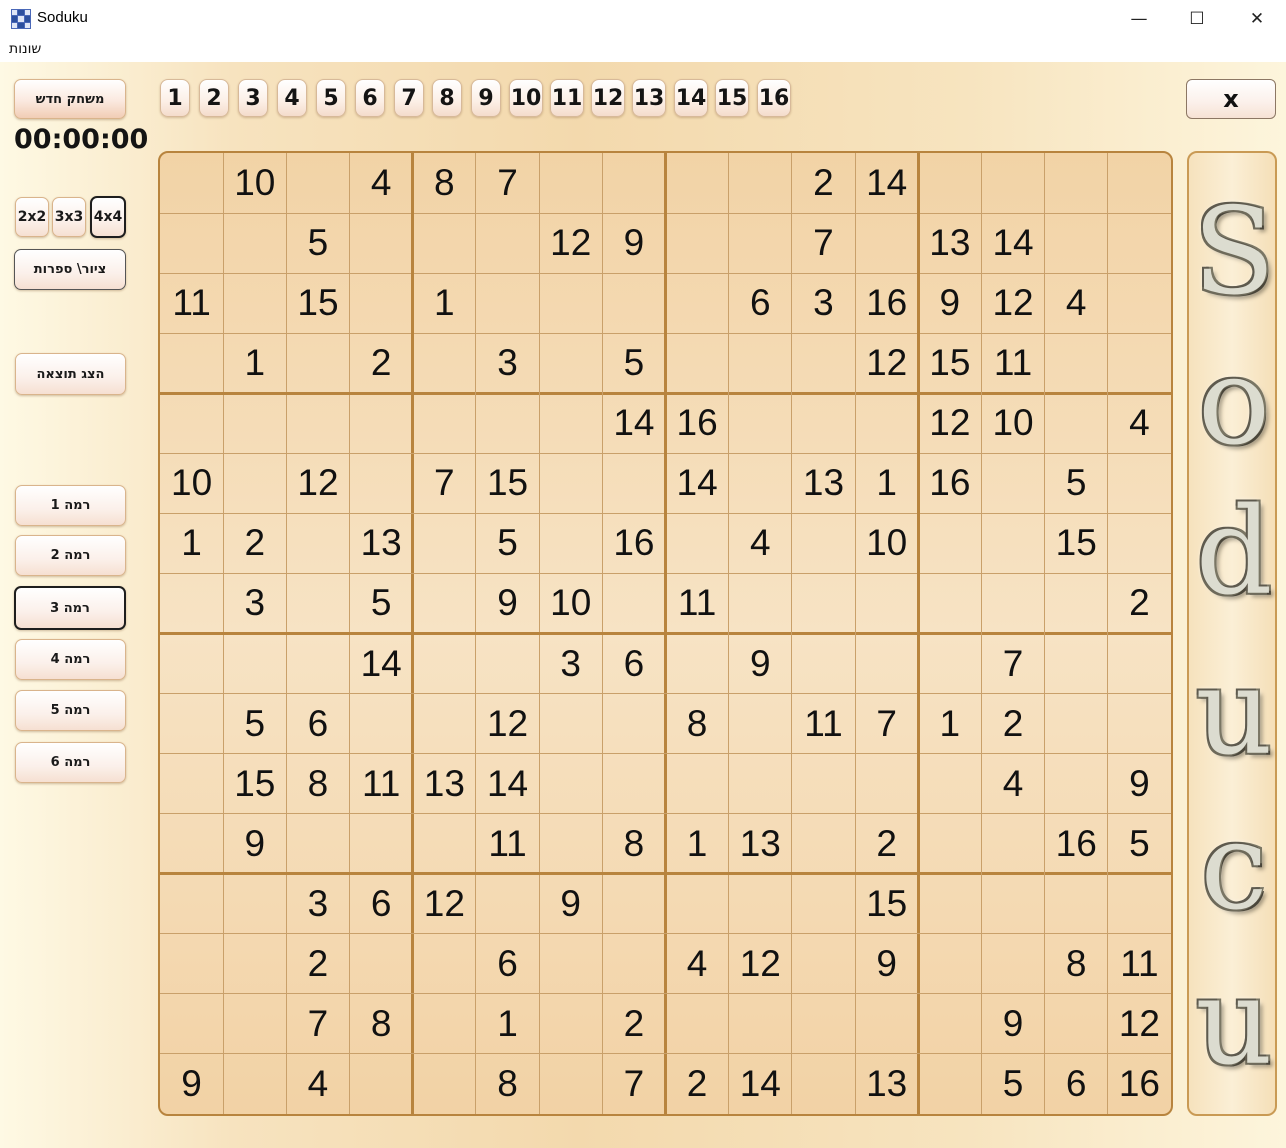  I want to click on palette-number-button: 15, so click(732, 98).